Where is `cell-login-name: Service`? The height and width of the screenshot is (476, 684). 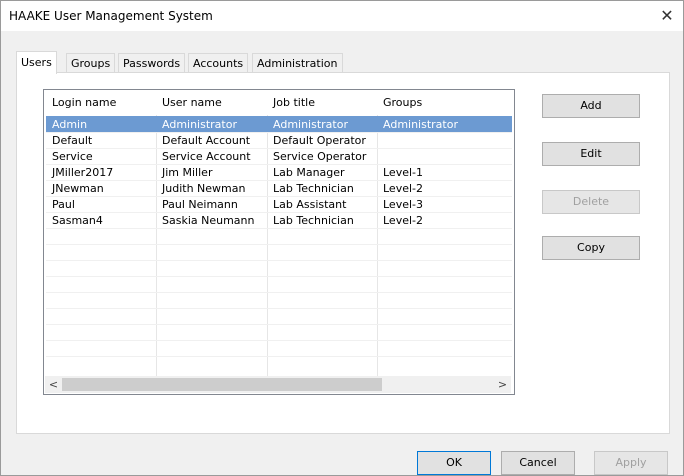
cell-login-name: Service is located at coordinates (72, 156).